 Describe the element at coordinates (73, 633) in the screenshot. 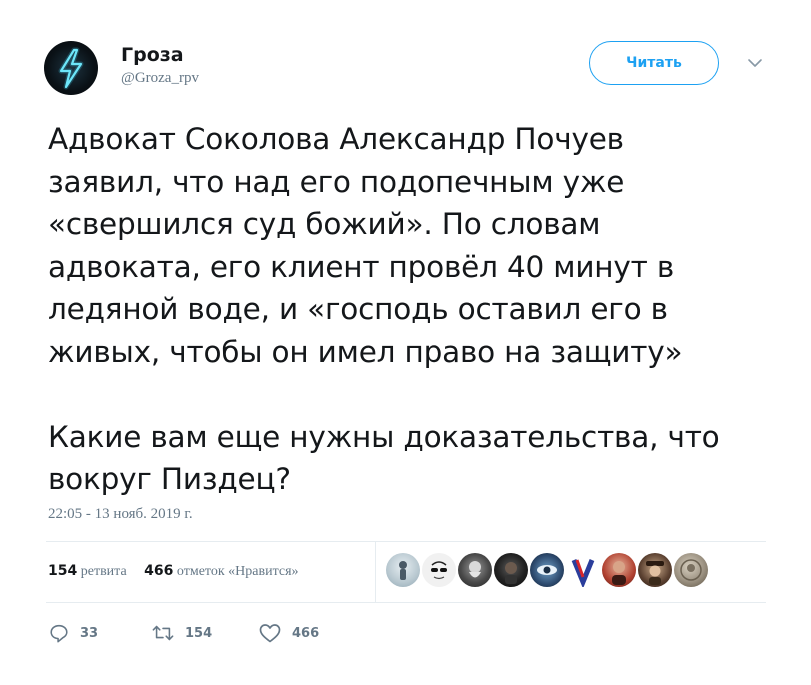

I see `reply-action: 33` at that location.